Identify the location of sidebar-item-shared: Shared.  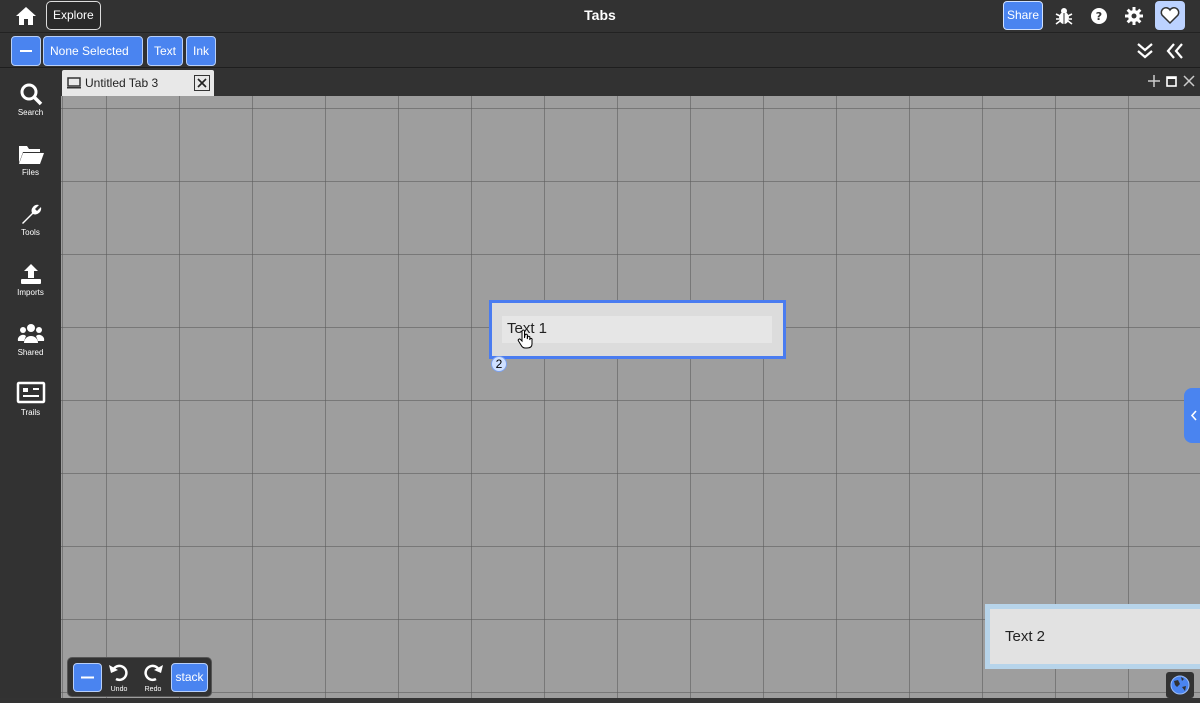
(30, 349).